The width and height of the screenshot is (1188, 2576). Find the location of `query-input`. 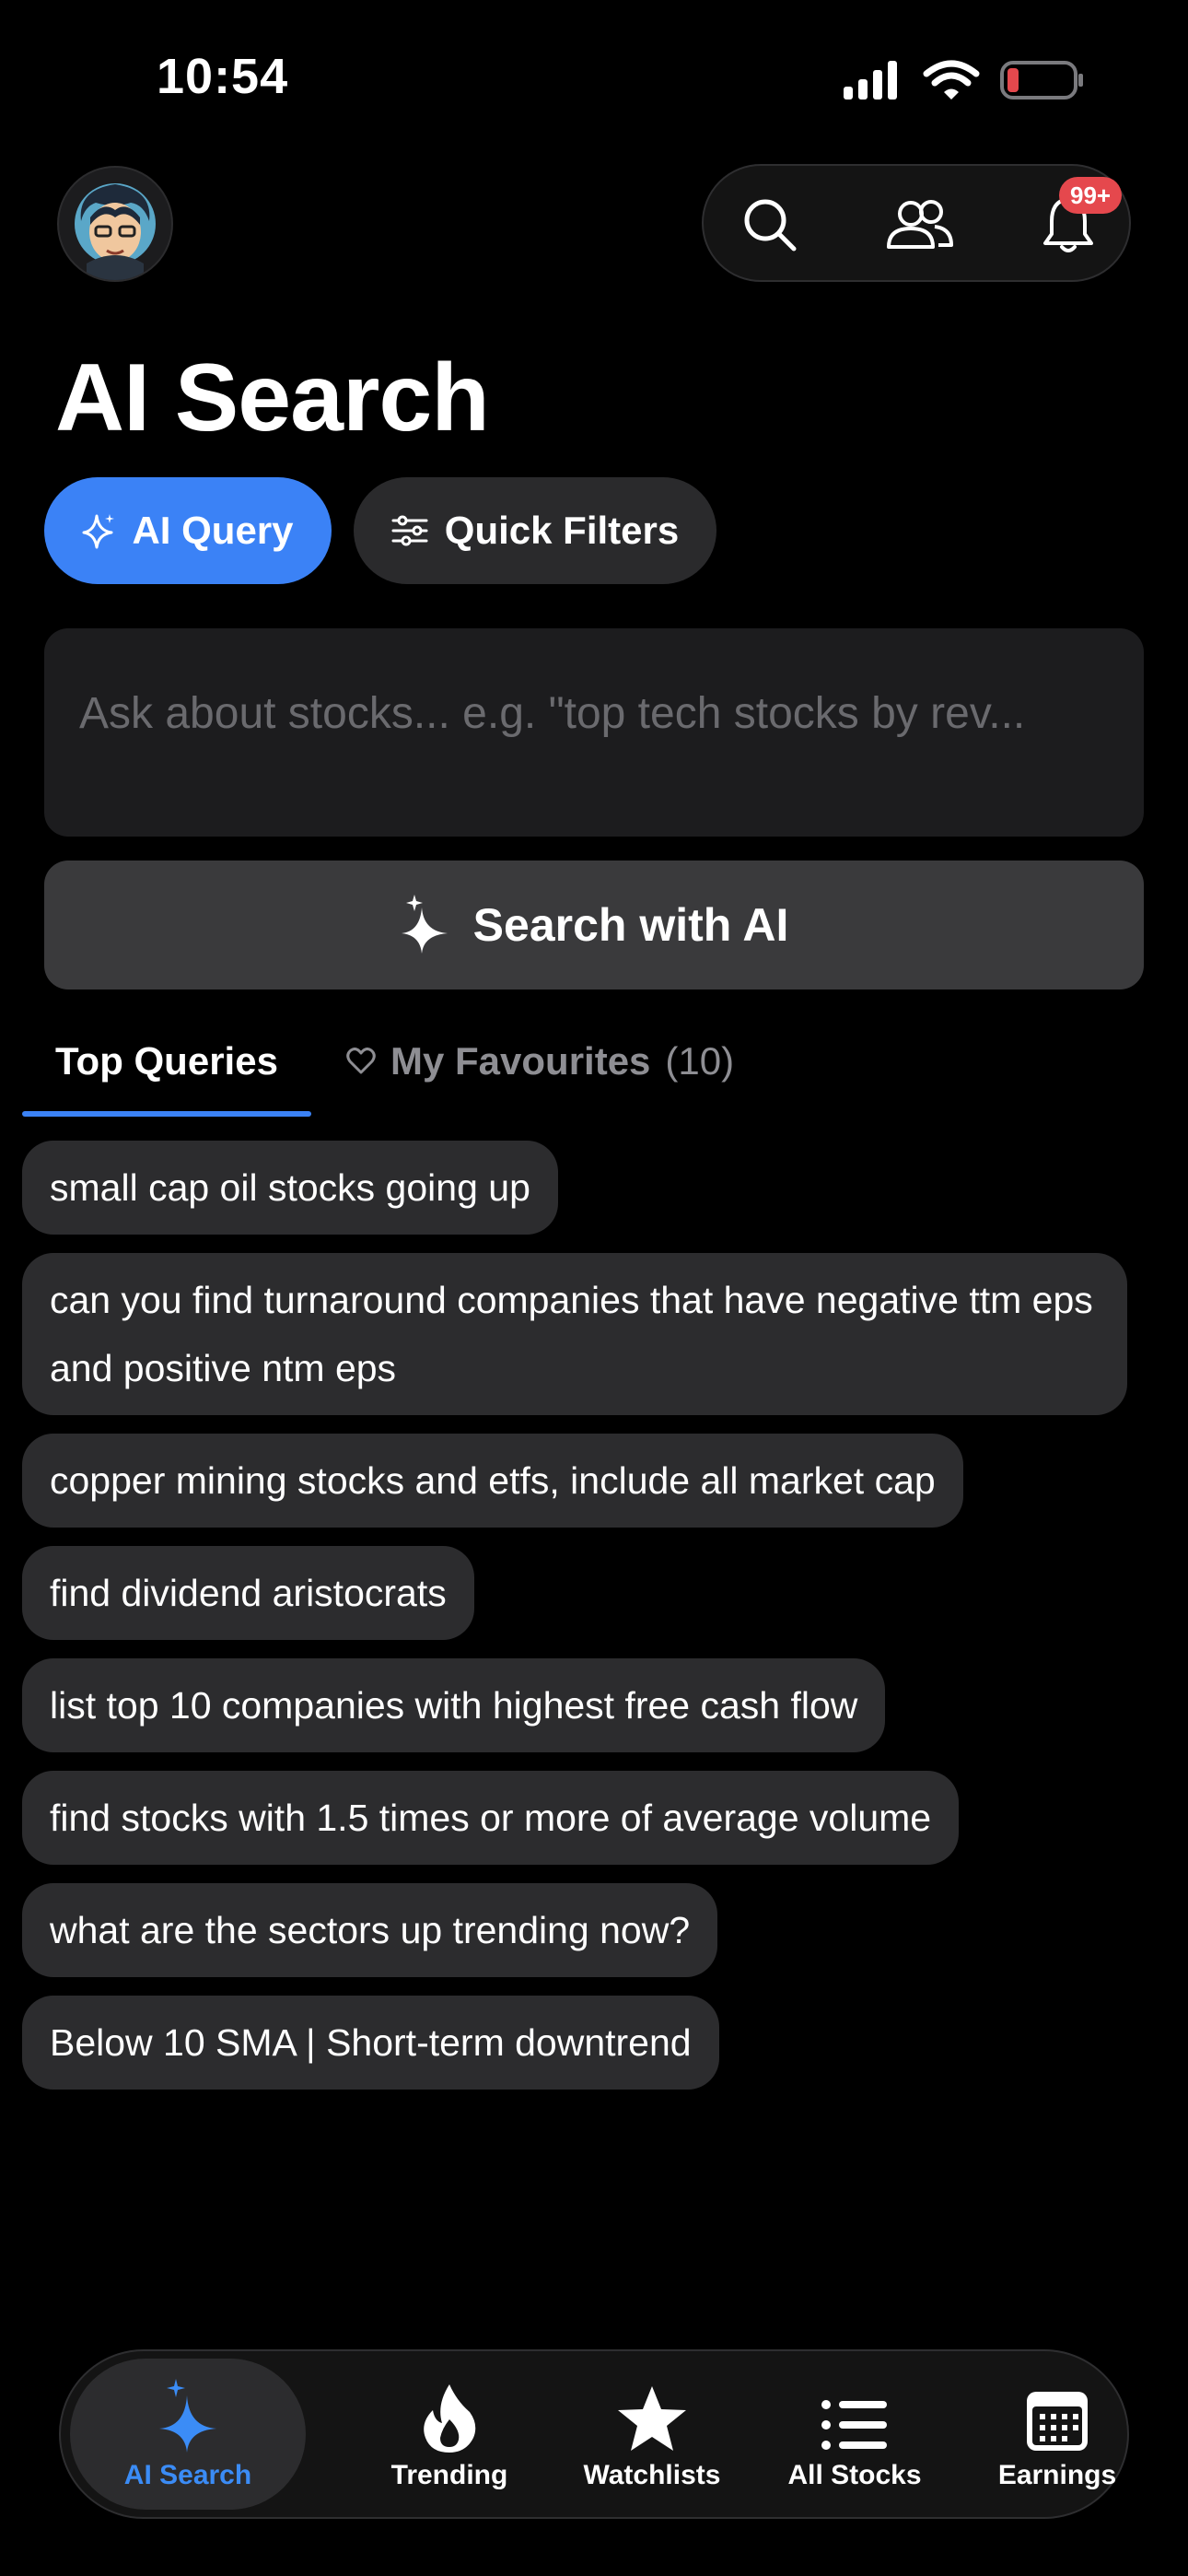

query-input is located at coordinates (594, 713).